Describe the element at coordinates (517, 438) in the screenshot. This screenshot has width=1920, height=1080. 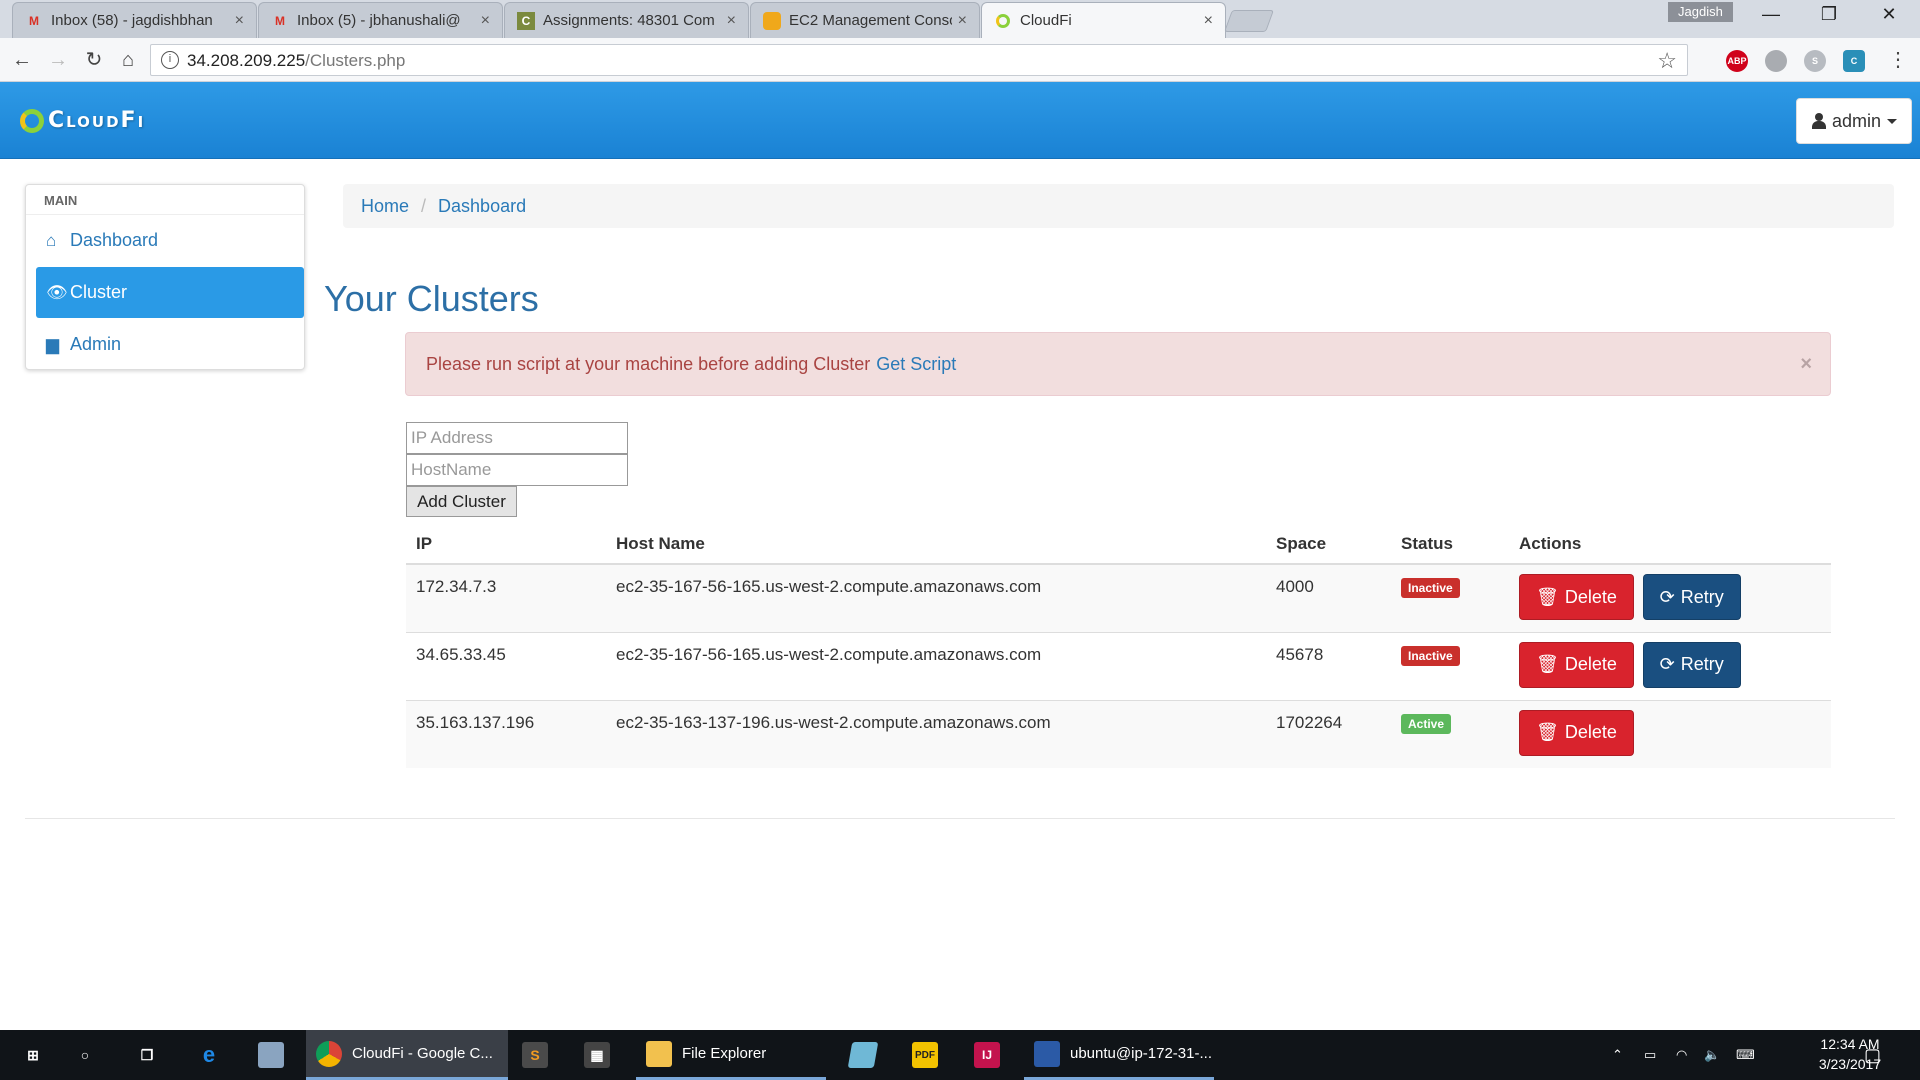
I see `ip-address-input` at that location.